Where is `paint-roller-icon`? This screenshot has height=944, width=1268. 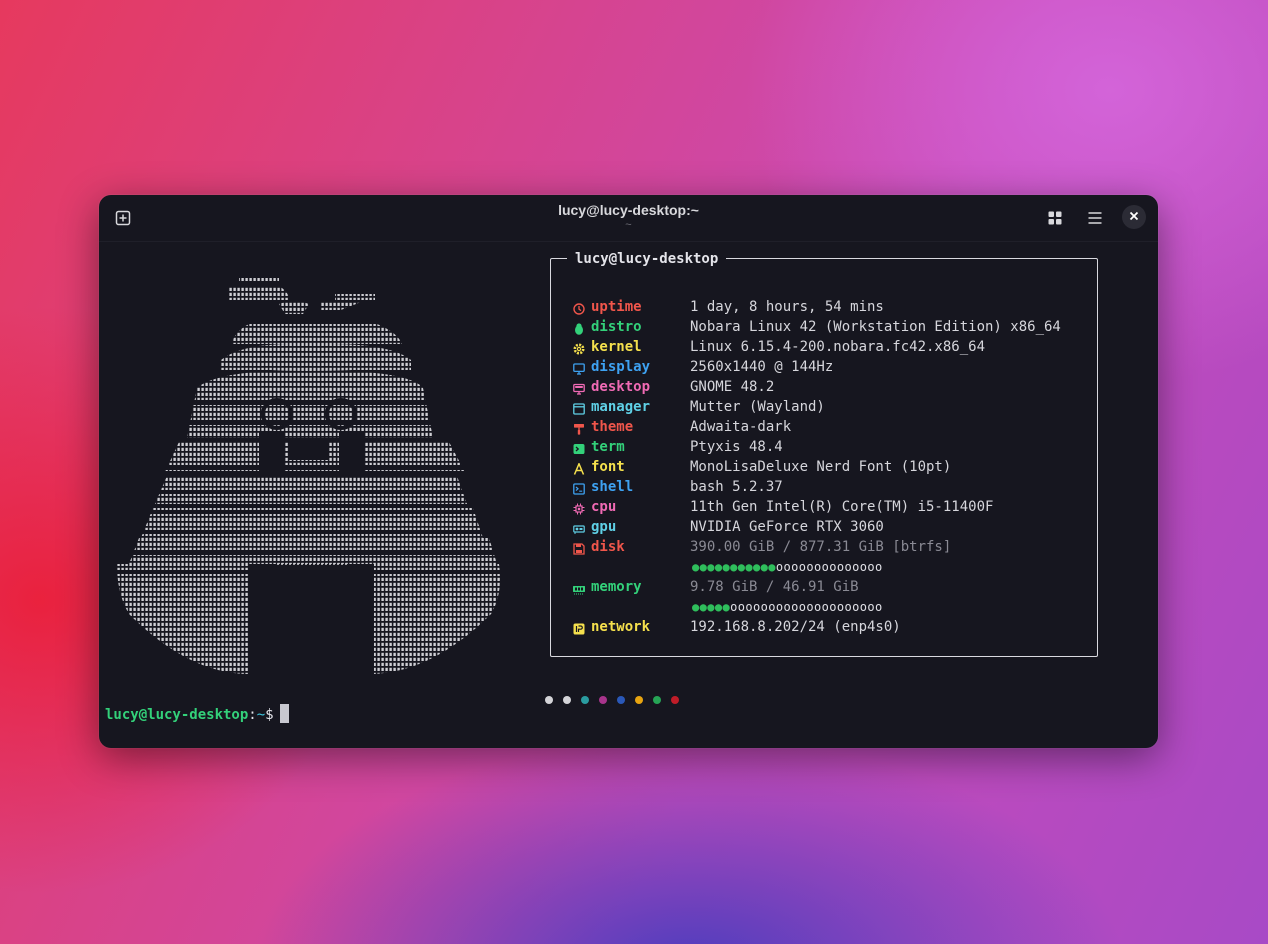 paint-roller-icon is located at coordinates (579, 428).